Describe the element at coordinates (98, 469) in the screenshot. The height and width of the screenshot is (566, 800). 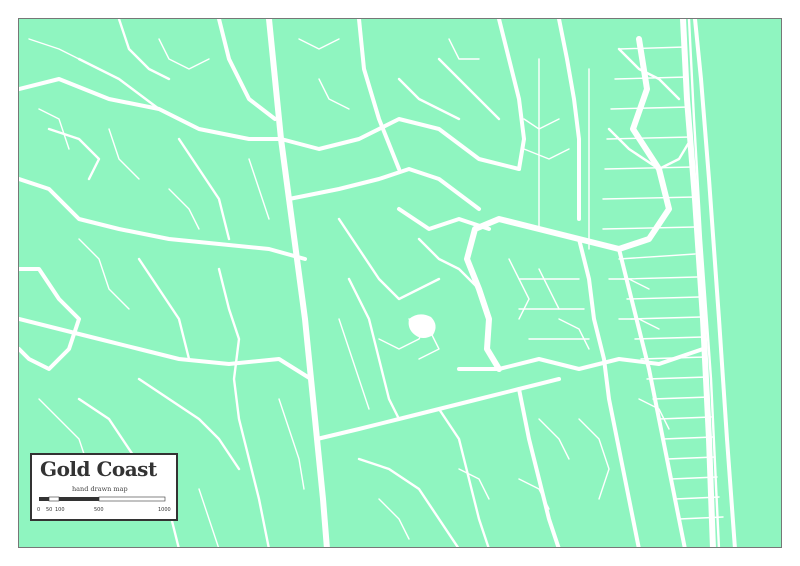
I see `city-title: Gold Coast` at that location.